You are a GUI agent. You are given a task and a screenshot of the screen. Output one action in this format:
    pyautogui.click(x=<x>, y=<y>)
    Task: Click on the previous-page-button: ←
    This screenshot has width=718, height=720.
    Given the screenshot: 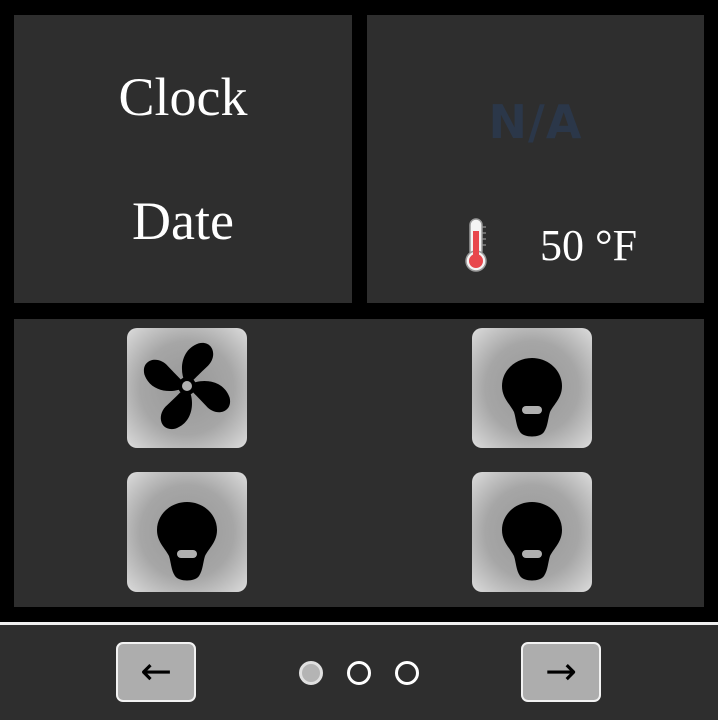 What is the action you would take?
    pyautogui.click(x=156, y=672)
    